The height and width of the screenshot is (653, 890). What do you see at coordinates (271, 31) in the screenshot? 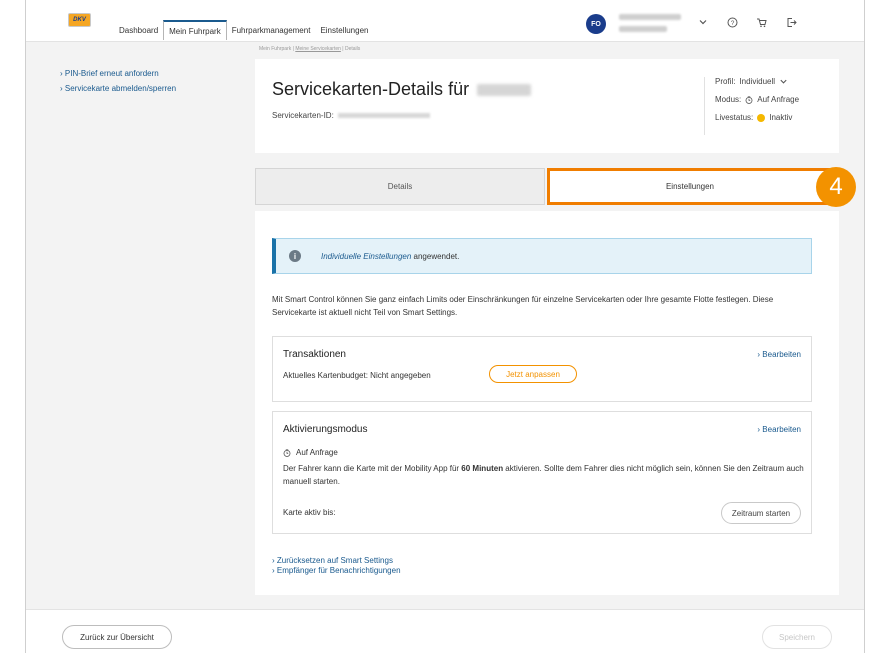
I see `nav-fuhrparkmanagement: Fuhrparkmanagement` at bounding box center [271, 31].